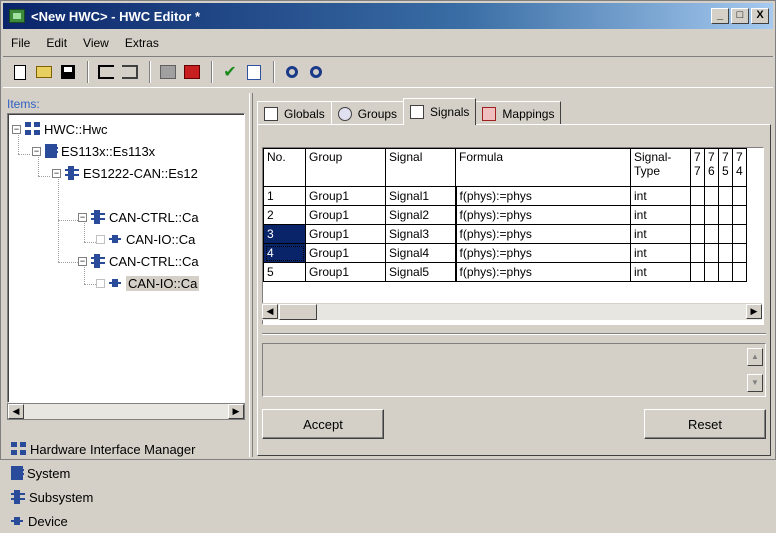 The height and width of the screenshot is (533, 776). I want to click on tree-node-can-ctrl-2: − CAN-CTRL::Ca, so click(138, 261).